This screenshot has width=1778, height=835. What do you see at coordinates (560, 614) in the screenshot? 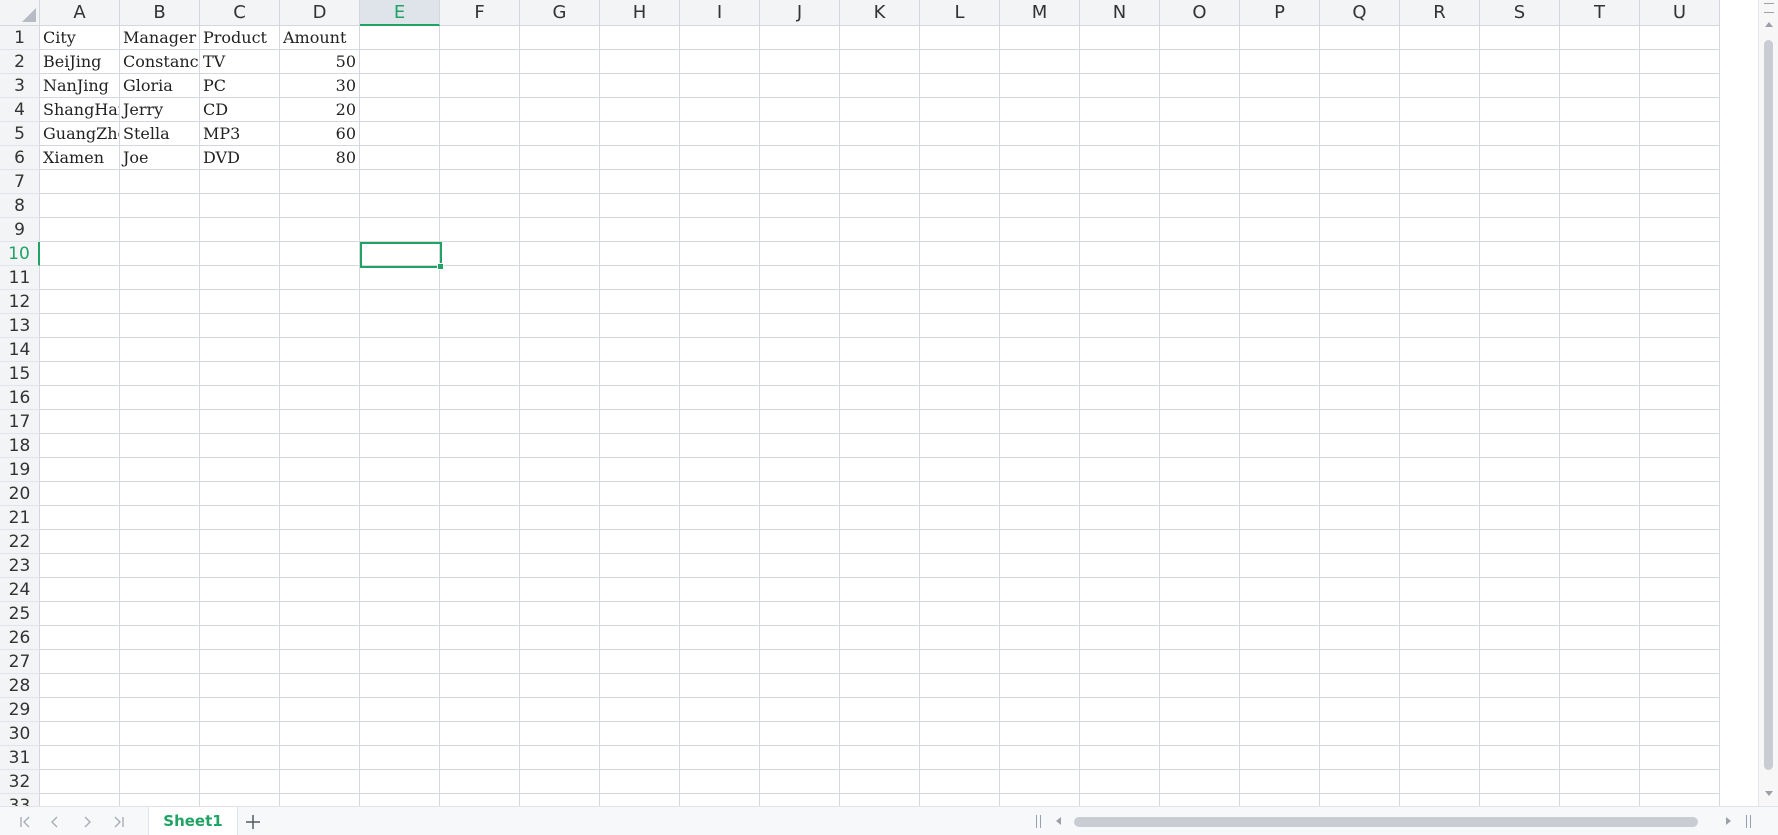
I see `cell-g25` at bounding box center [560, 614].